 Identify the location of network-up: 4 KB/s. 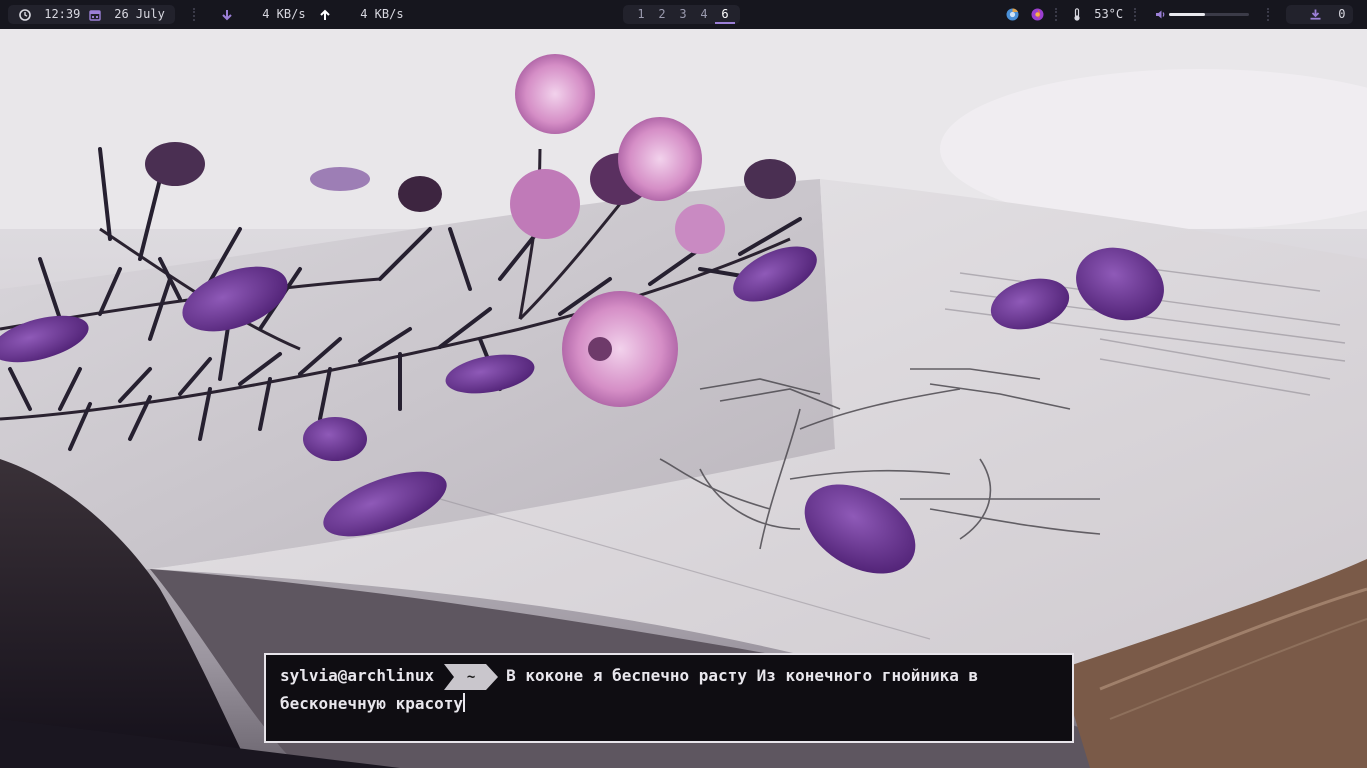
(361, 14).